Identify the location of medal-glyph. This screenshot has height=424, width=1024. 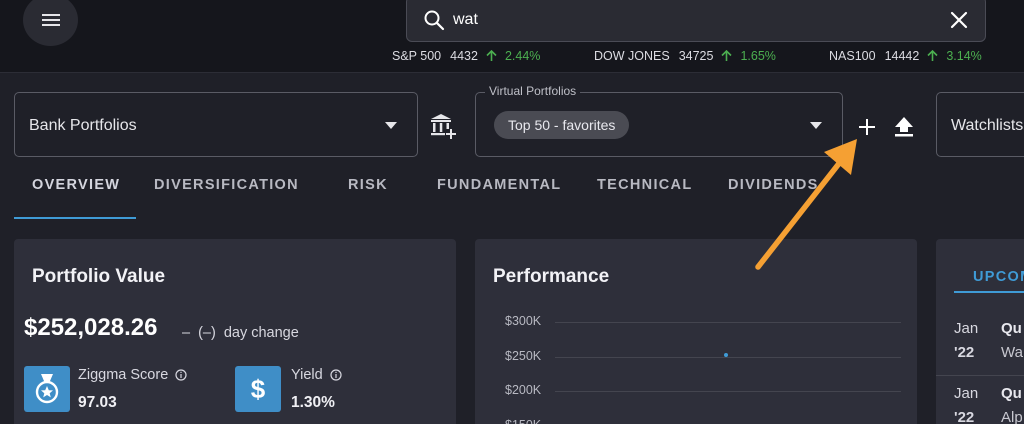
(47, 389).